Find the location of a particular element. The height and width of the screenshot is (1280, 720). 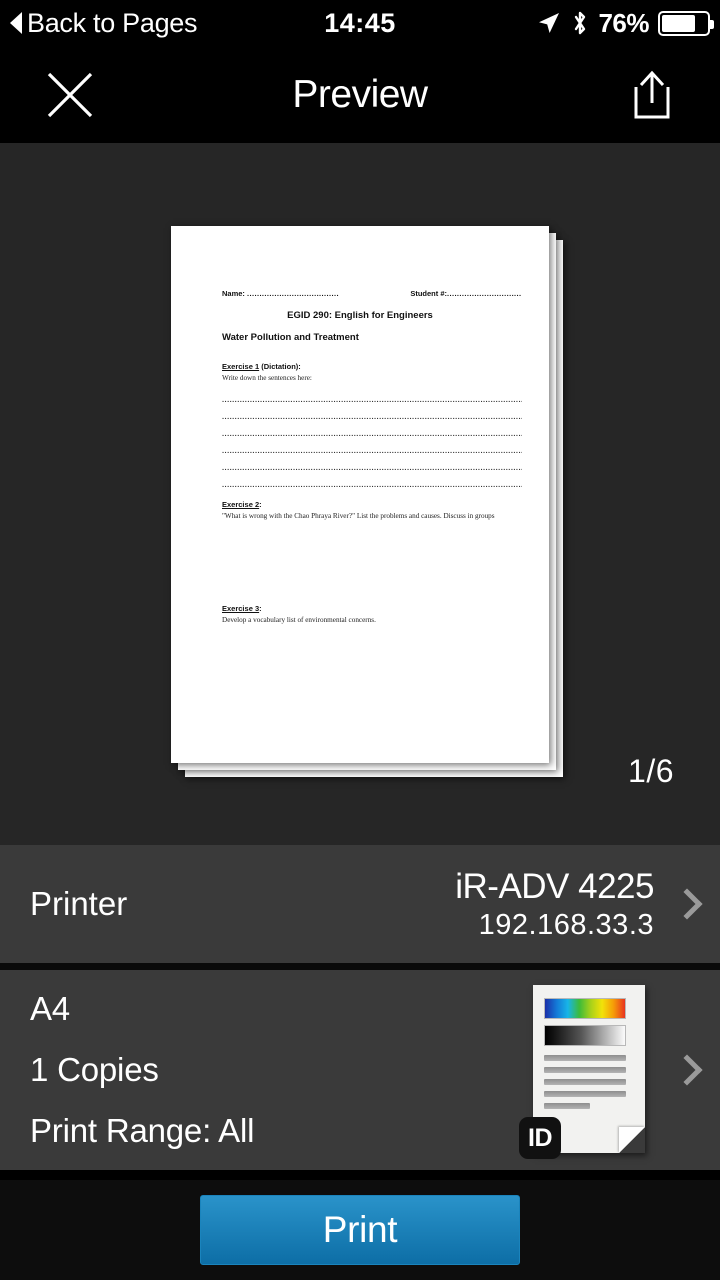

back-to-pages-label: Back to Pages is located at coordinates (112, 22).